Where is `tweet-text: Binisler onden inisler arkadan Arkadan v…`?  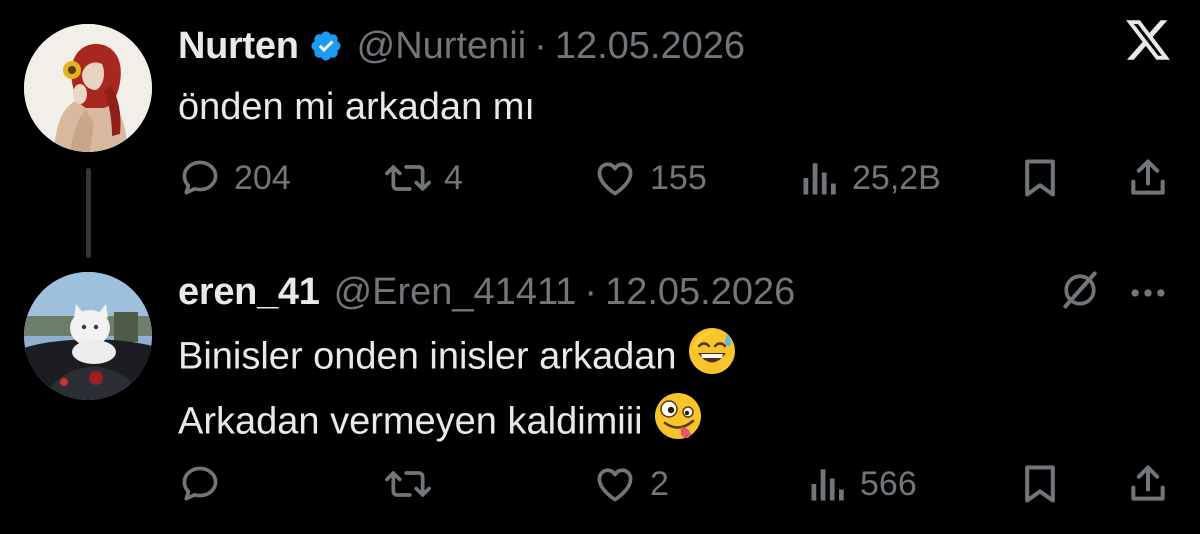
tweet-text: Binisler onden inisler arkadan Arkadan v… is located at coordinates (457, 391).